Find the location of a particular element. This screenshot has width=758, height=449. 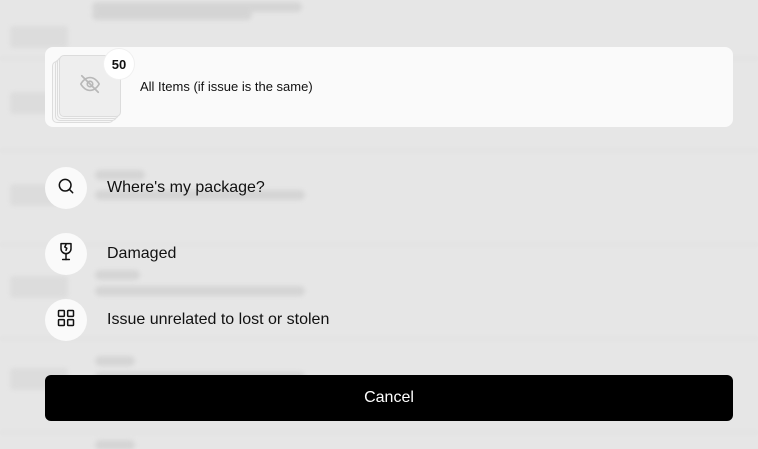

search-icon is located at coordinates (66, 188).